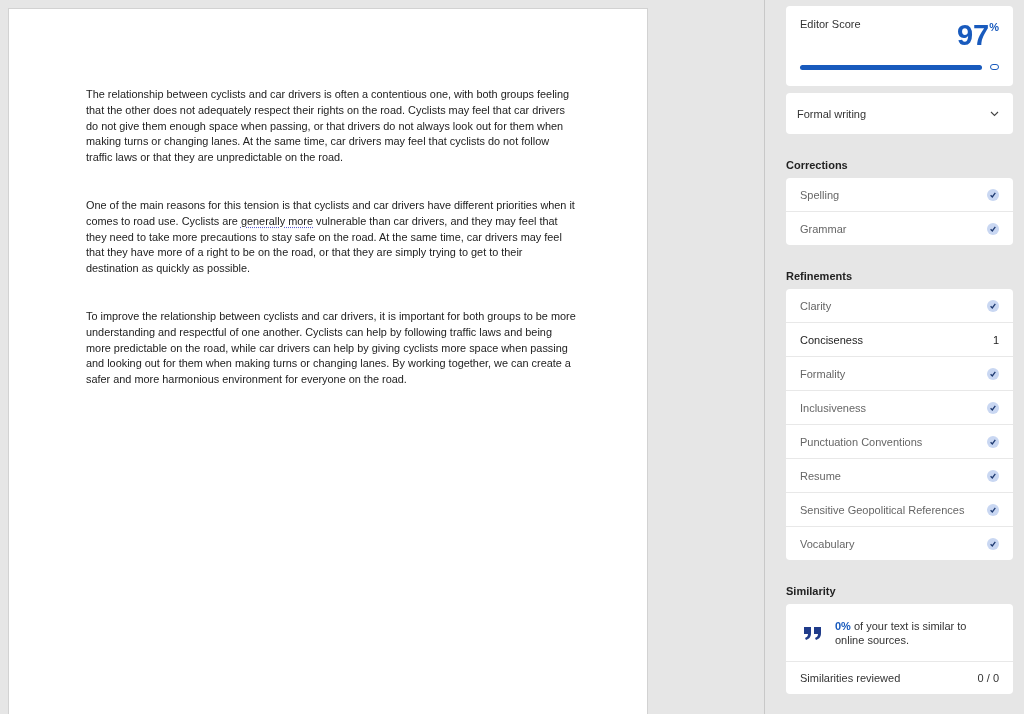 Image resolution: width=1024 pixels, height=714 pixels. Describe the element at coordinates (850, 678) in the screenshot. I see `reviewed-label: Similarities reviewed` at that location.